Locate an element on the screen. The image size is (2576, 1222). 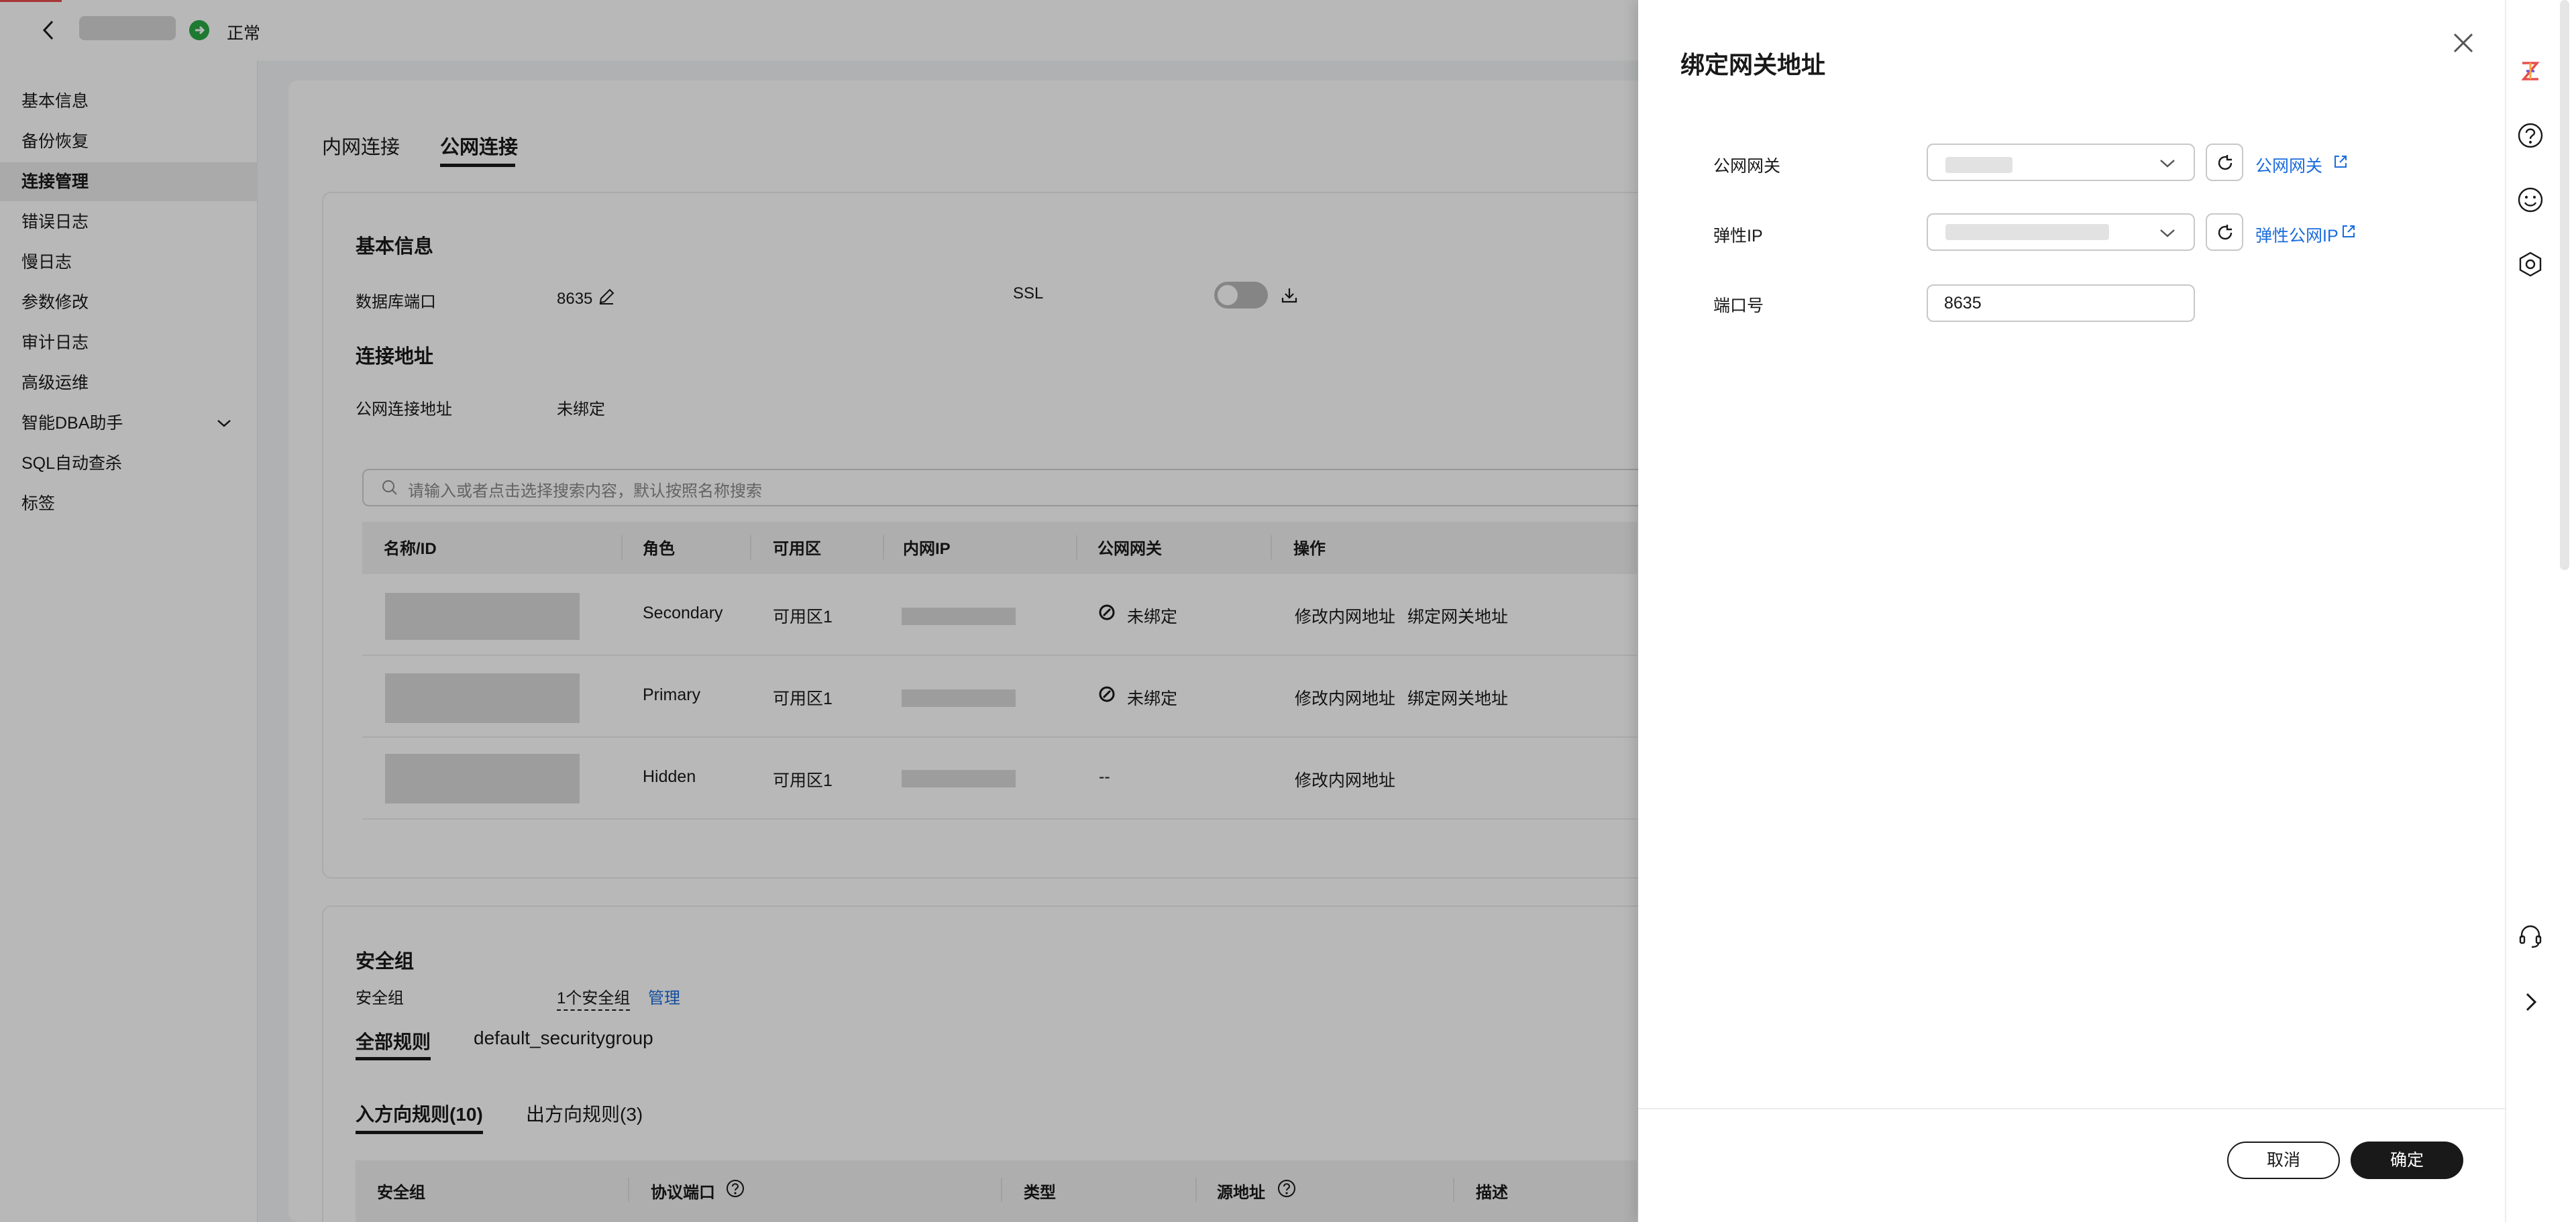
drawer-title: 绑定网关地址 is located at coordinates (1753, 64).